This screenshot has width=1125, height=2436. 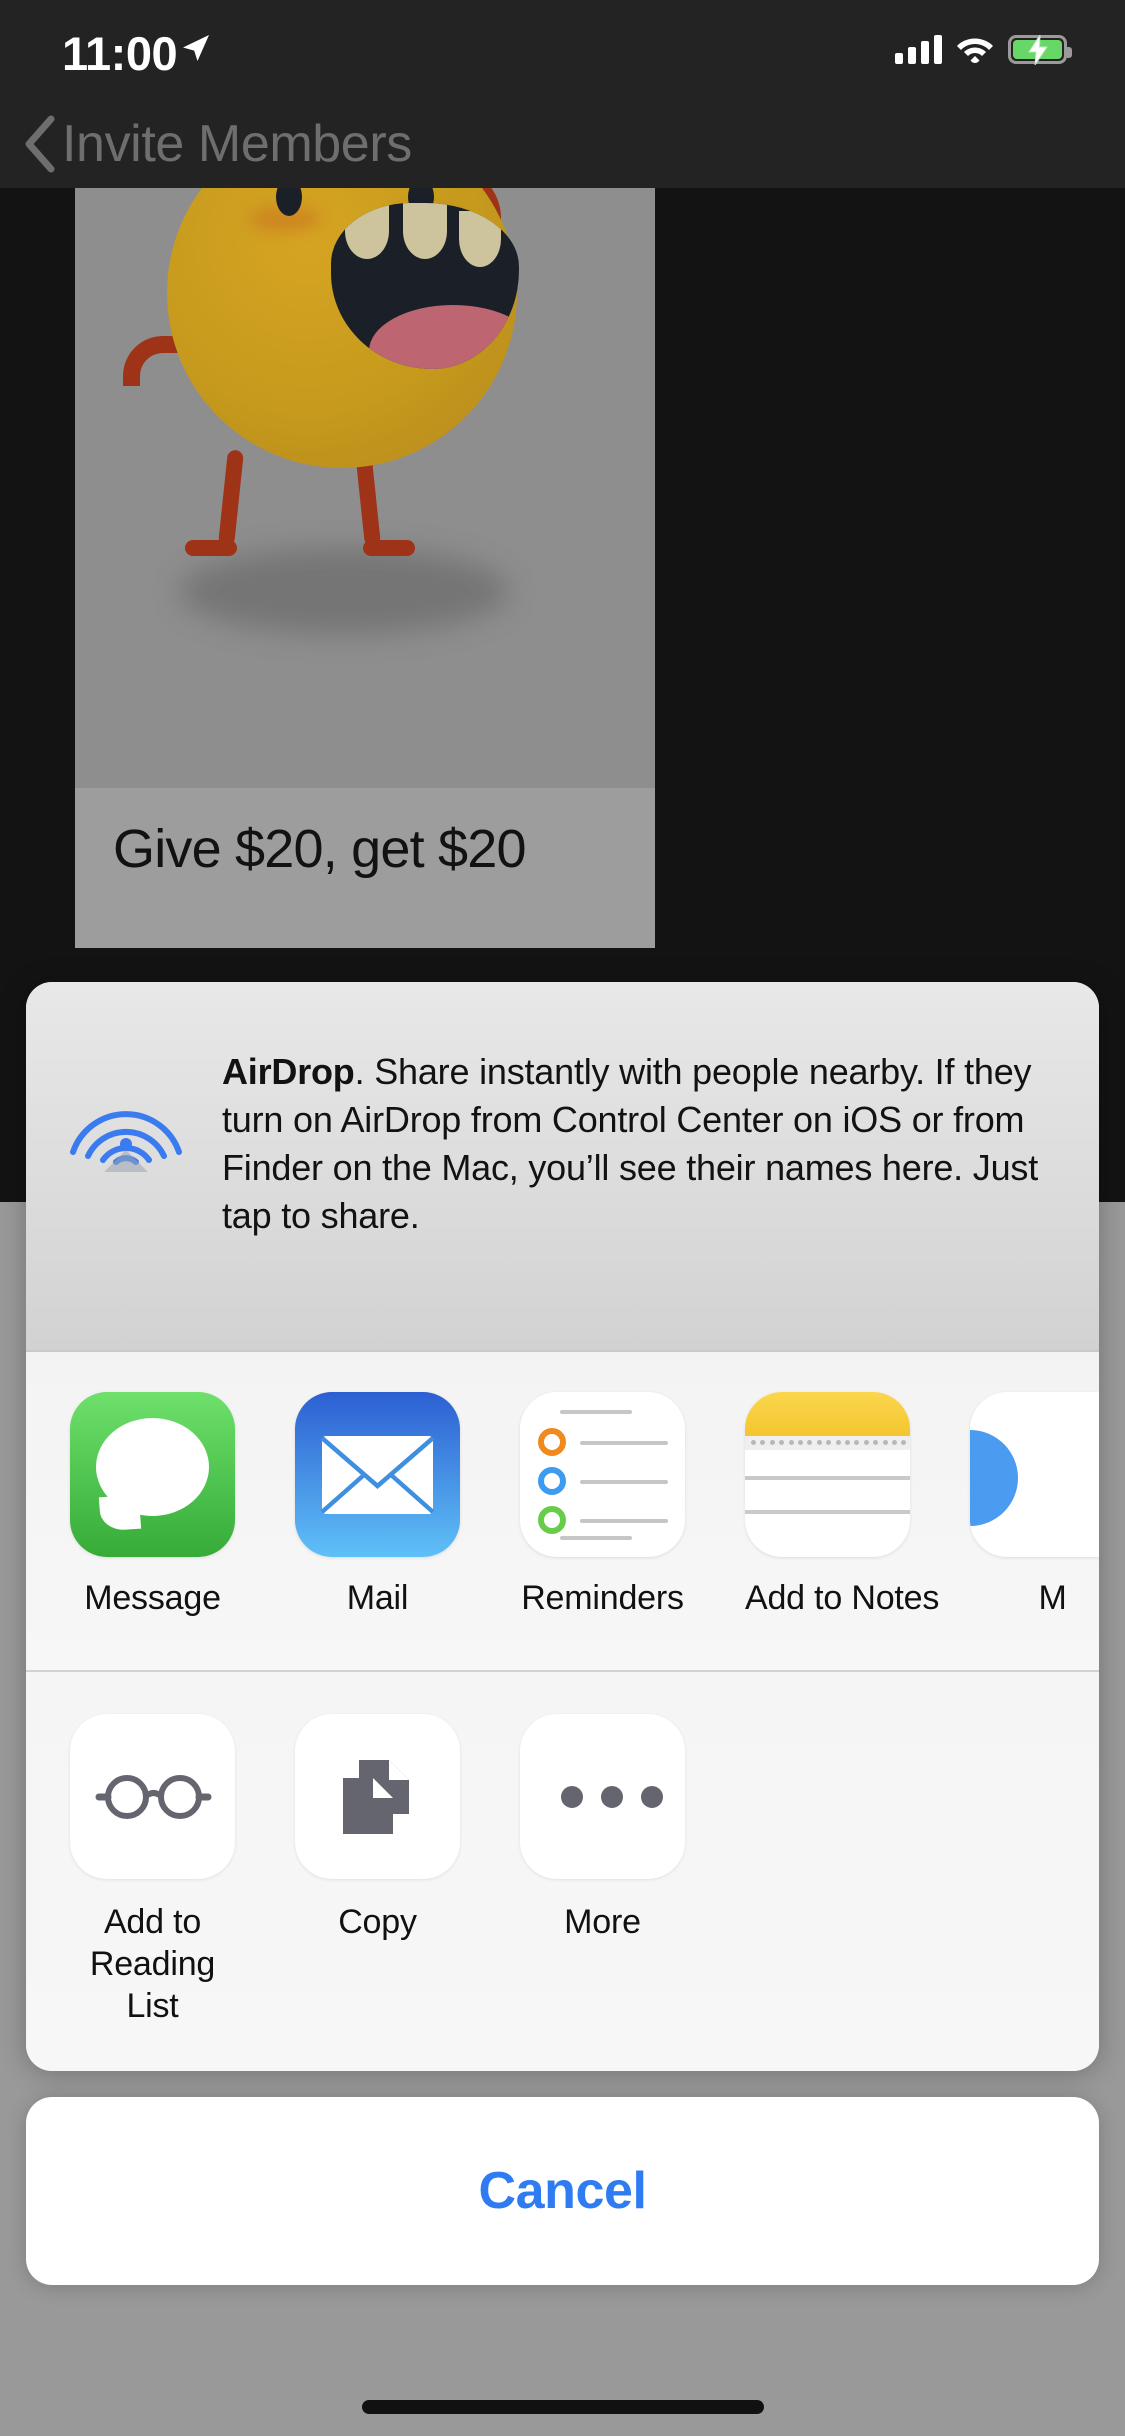 I want to click on share-target-label: Mail, so click(x=377, y=1598).